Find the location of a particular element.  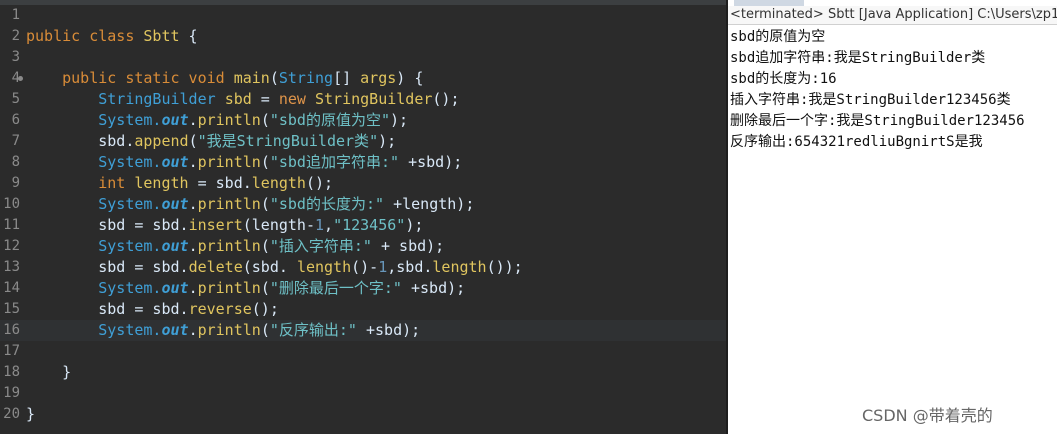

line-number: 8 is located at coordinates (15, 162).